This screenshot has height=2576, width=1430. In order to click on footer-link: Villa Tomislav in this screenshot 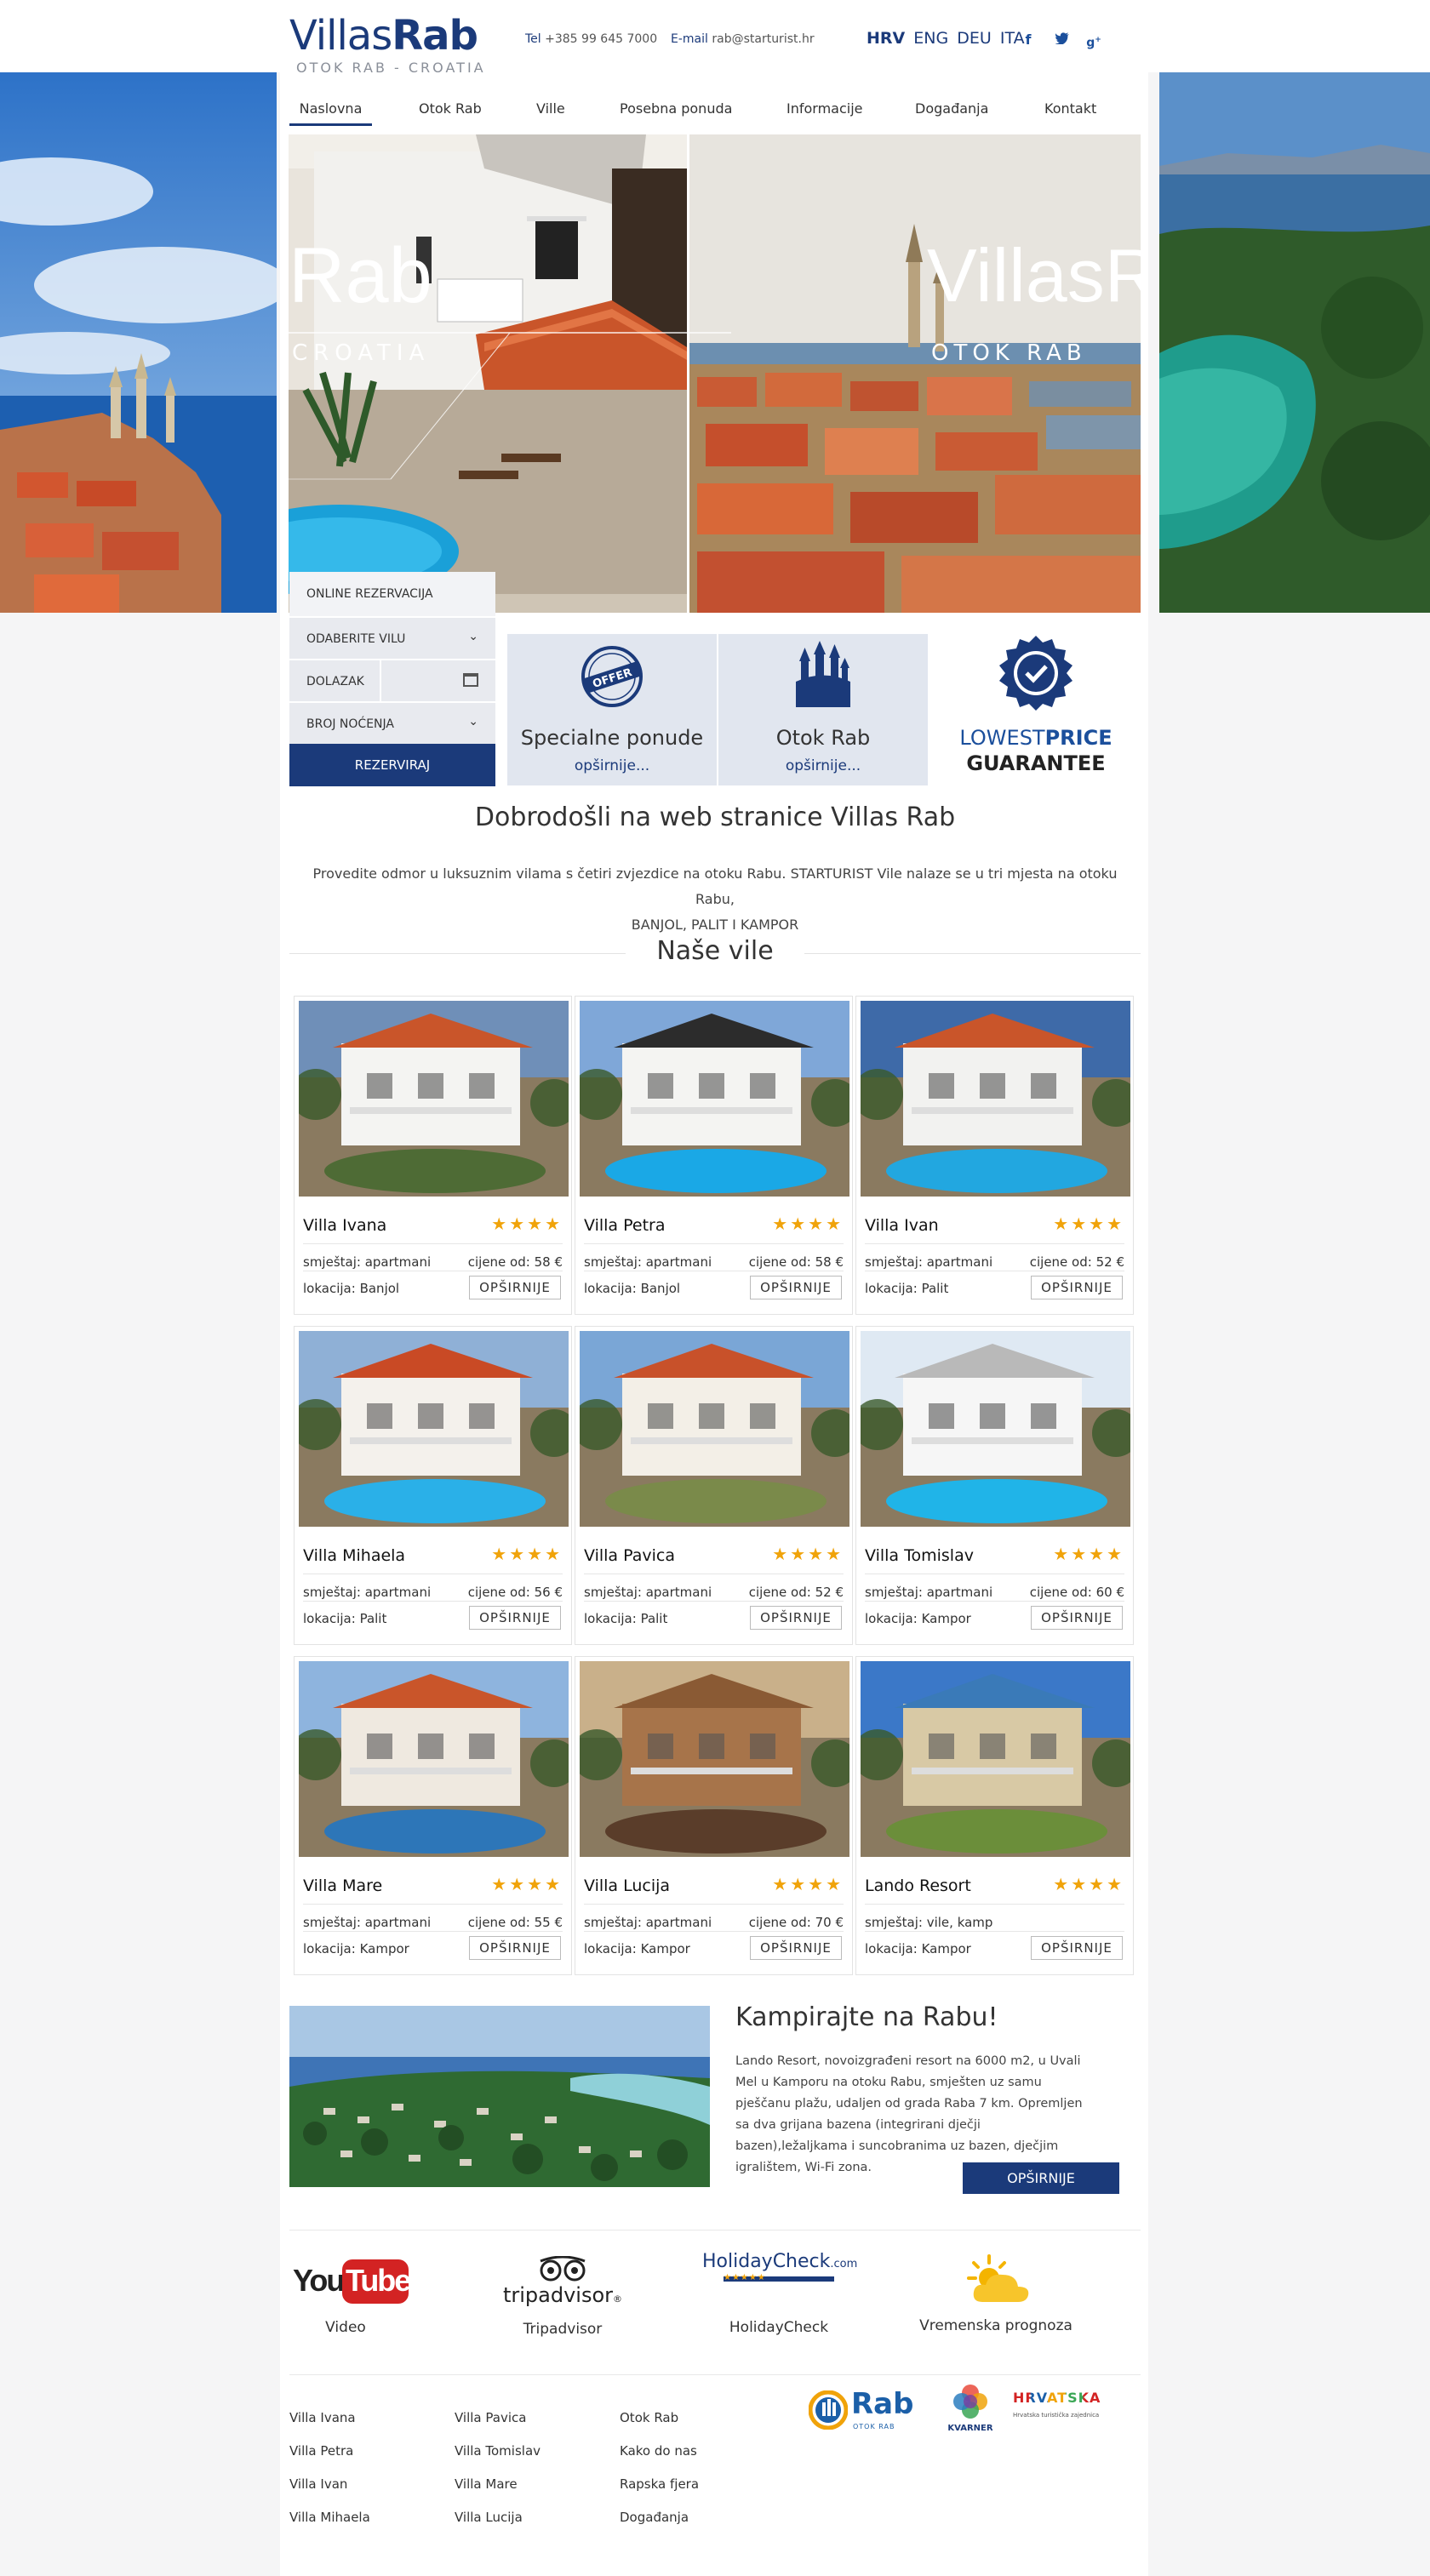, I will do `click(498, 2451)`.